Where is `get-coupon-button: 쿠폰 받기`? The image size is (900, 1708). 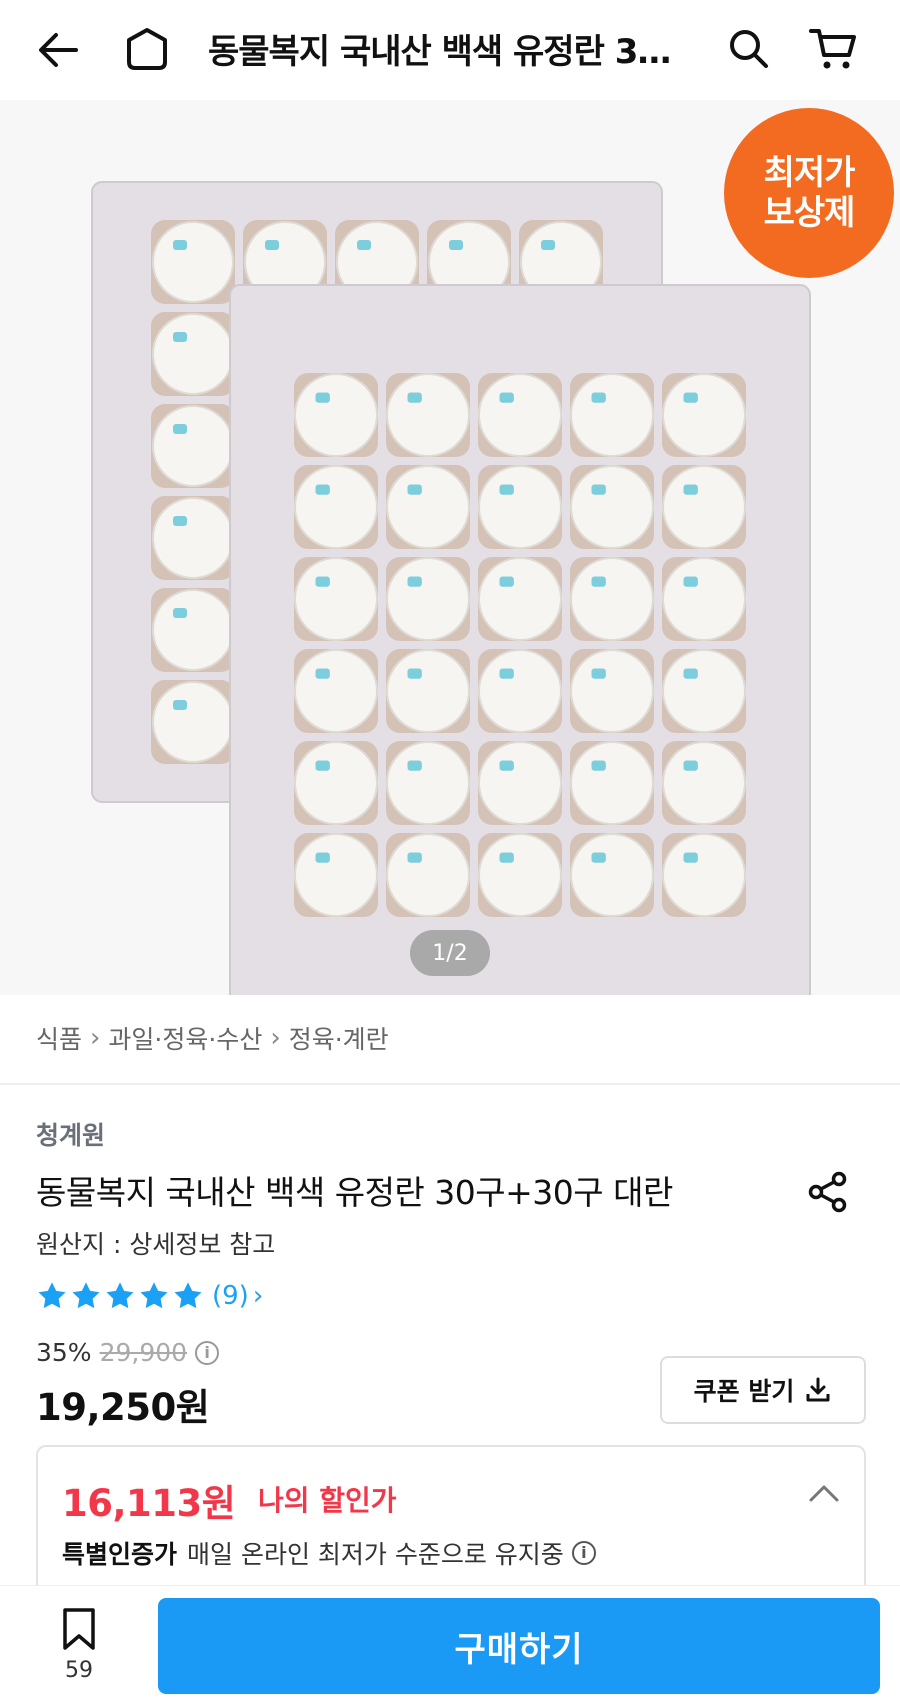
get-coupon-button: 쿠폰 받기 is located at coordinates (763, 1390).